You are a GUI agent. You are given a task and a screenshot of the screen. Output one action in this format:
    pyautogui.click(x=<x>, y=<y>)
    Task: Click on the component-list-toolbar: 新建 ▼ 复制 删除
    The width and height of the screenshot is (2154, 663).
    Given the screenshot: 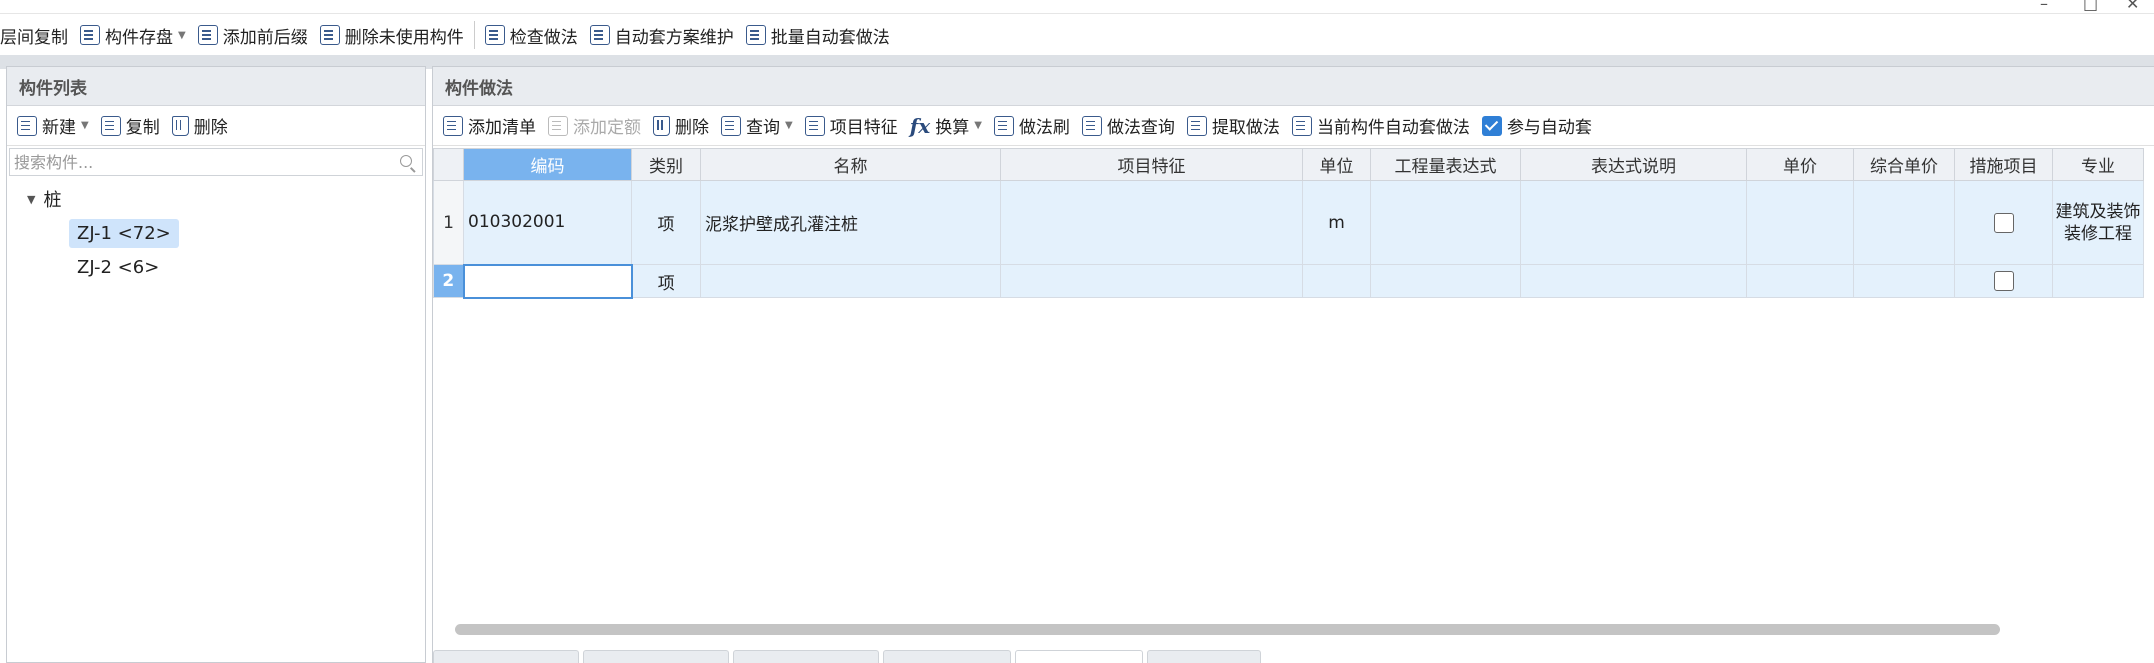 What is the action you would take?
    pyautogui.click(x=216, y=126)
    